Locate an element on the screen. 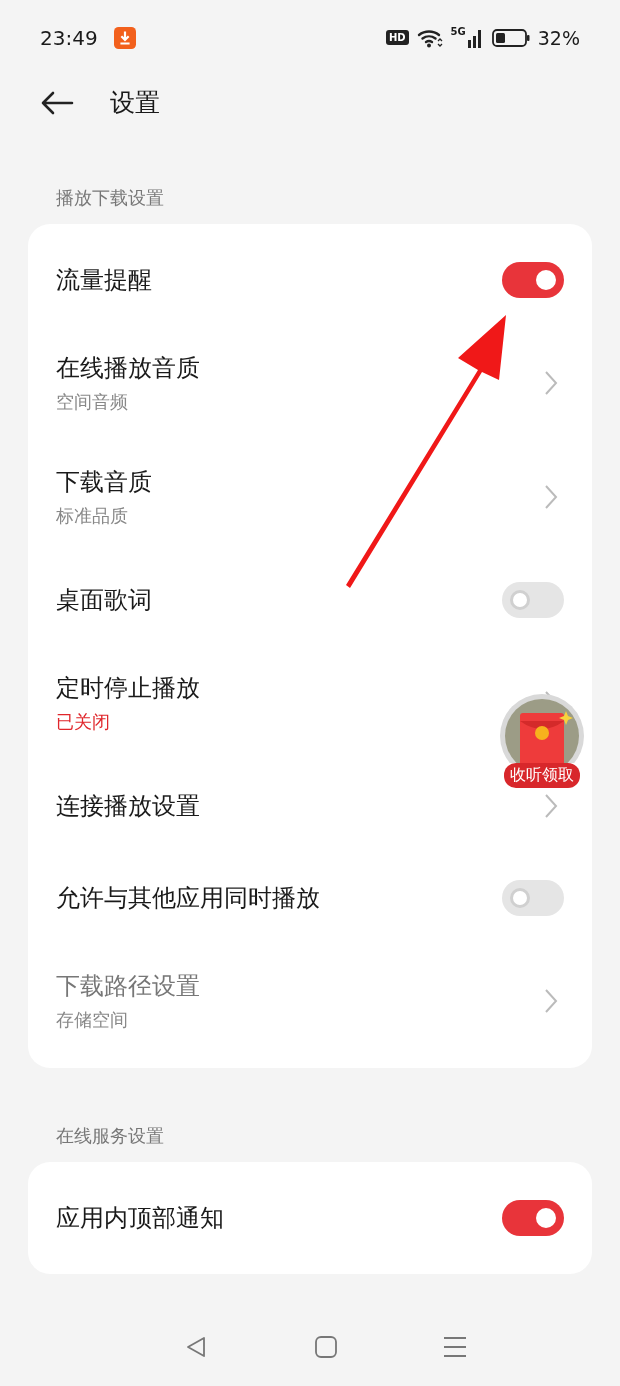  battery-icon is located at coordinates (510, 37).